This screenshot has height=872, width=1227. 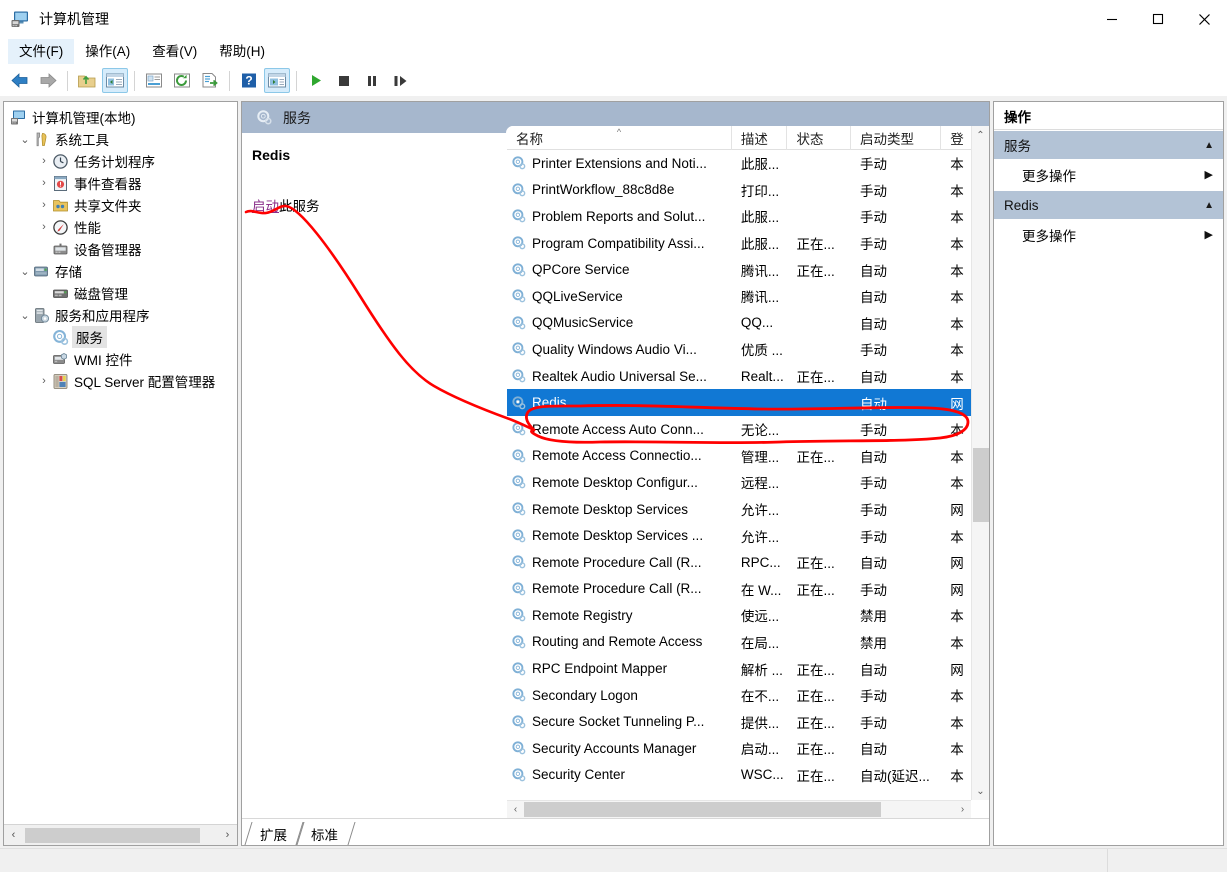 What do you see at coordinates (120, 249) in the screenshot?
I see `sidebar-item-device-manager: 设备管理器` at bounding box center [120, 249].